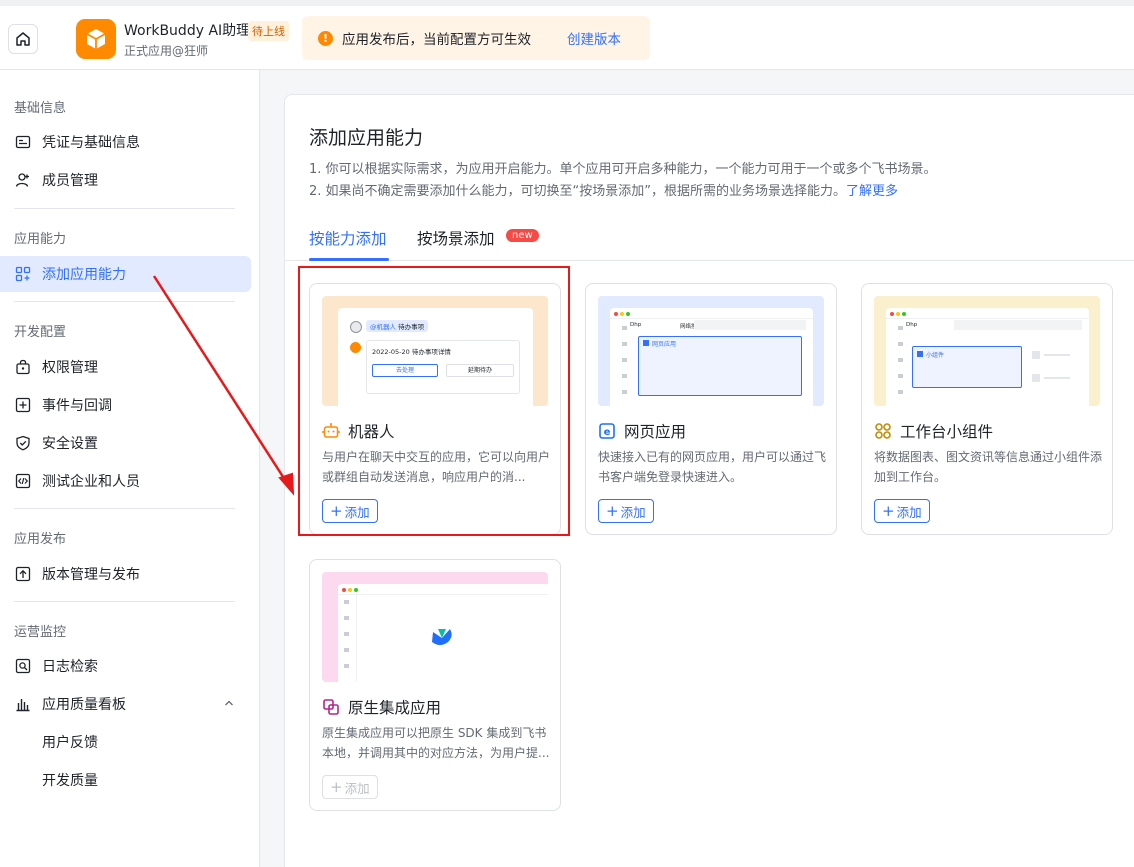 This screenshot has height=867, width=1134. What do you see at coordinates (125, 443) in the screenshot?
I see `sidebar-item-security: 安全设置` at bounding box center [125, 443].